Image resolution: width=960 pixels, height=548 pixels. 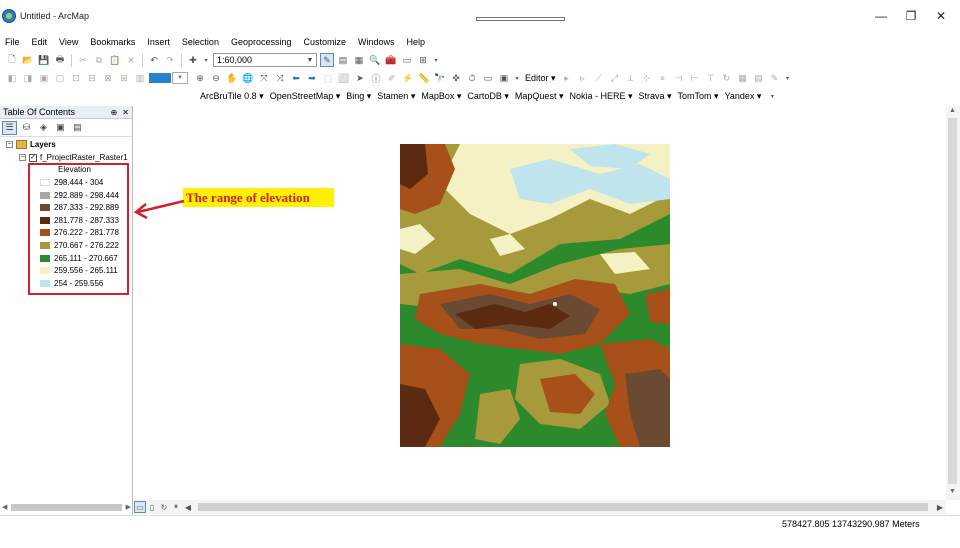 What do you see at coordinates (423, 60) in the screenshot?
I see `model-builder-icon: ⊞` at bounding box center [423, 60].